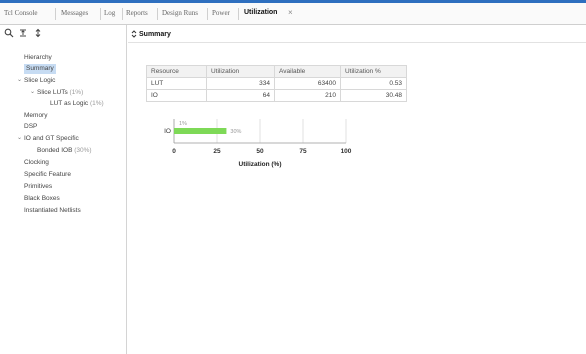 This screenshot has width=586, height=354. I want to click on collapse-arrows-icon, so click(134, 34).